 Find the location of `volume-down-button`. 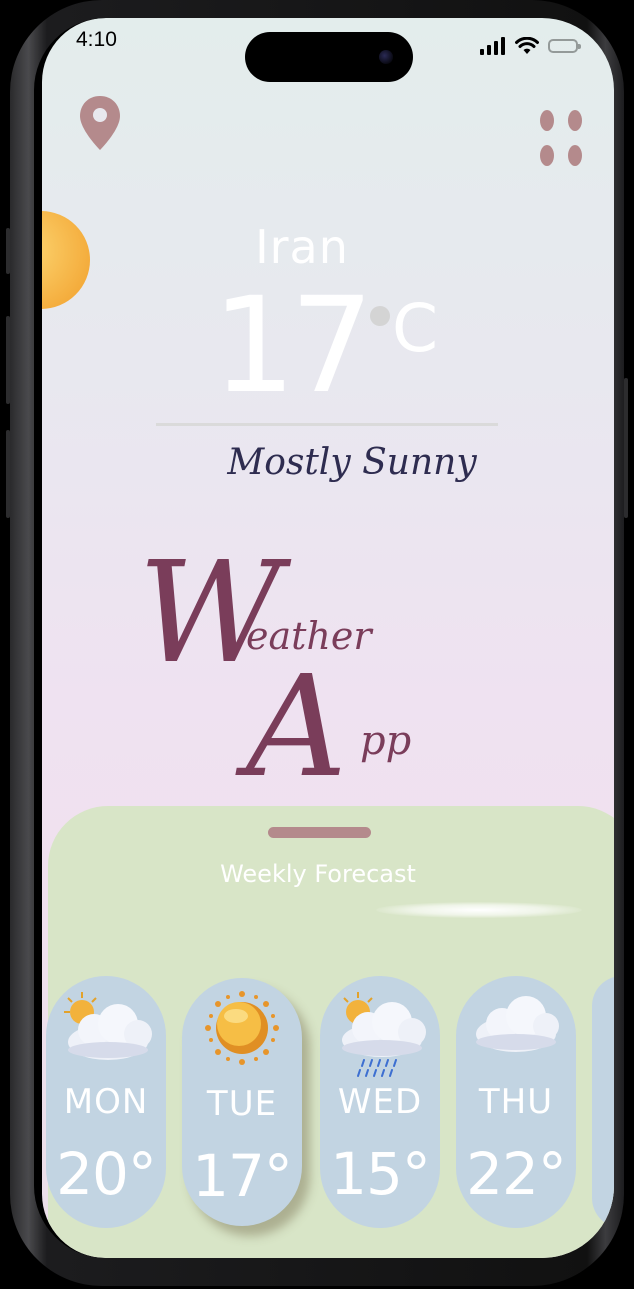

volume-down-button is located at coordinates (8, 474).